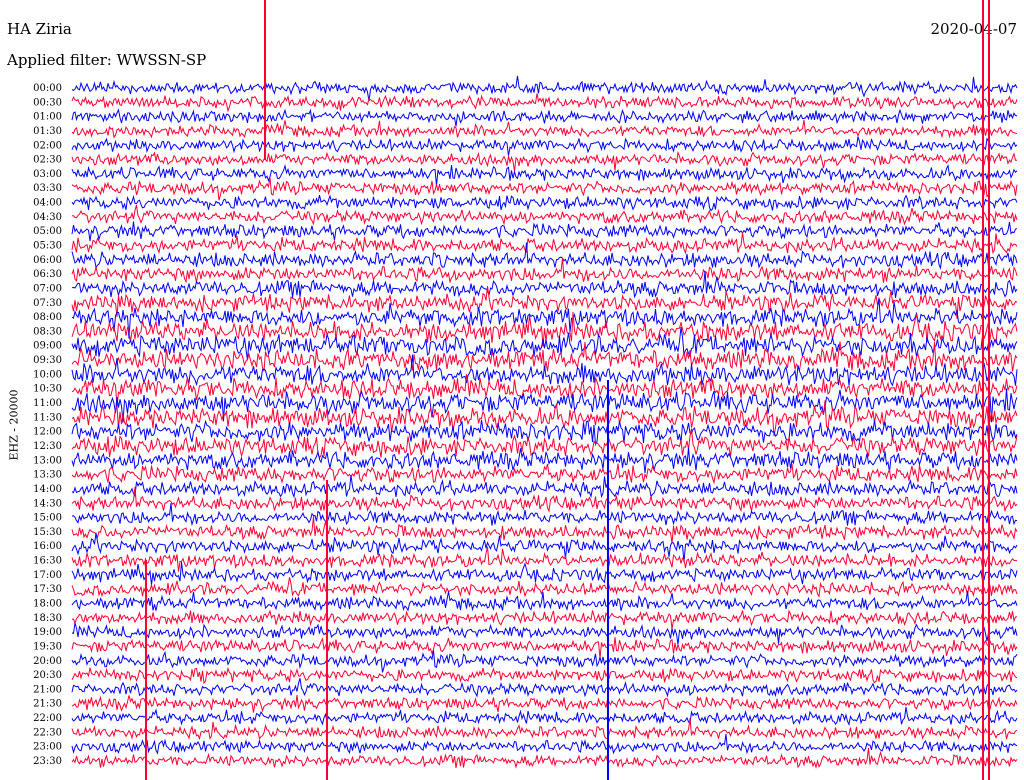  What do you see at coordinates (47, 475) in the screenshot?
I see `row-time-label: 13:30` at bounding box center [47, 475].